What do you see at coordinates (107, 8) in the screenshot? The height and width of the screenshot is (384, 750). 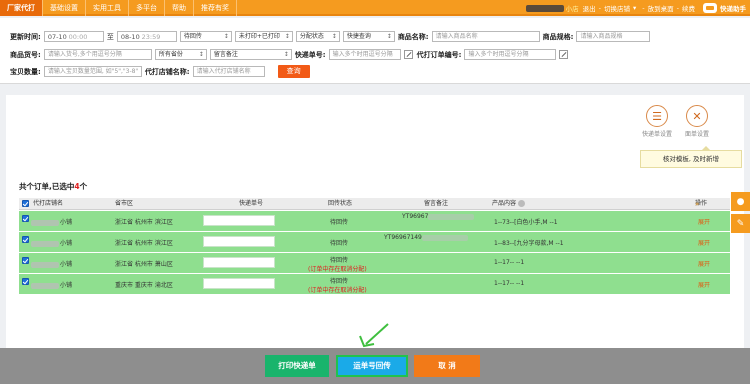 I see `nav-tools: 实用工具` at bounding box center [107, 8].